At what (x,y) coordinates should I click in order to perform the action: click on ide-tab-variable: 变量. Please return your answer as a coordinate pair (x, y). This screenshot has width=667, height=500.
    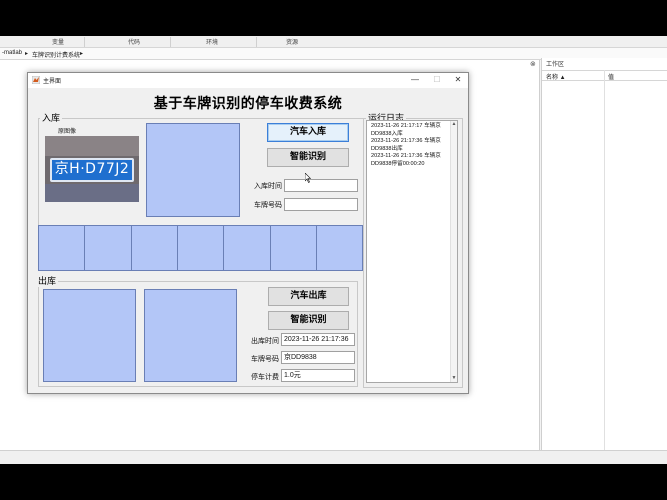
    Looking at the image, I should click on (58, 41).